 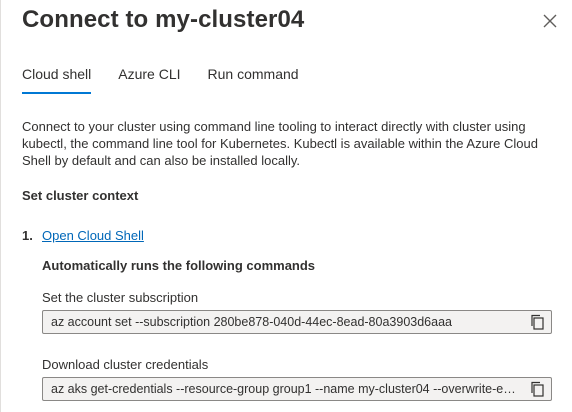 I want to click on tab-bar: Cloud shell Azure CLI Run command, so click(x=174, y=78).